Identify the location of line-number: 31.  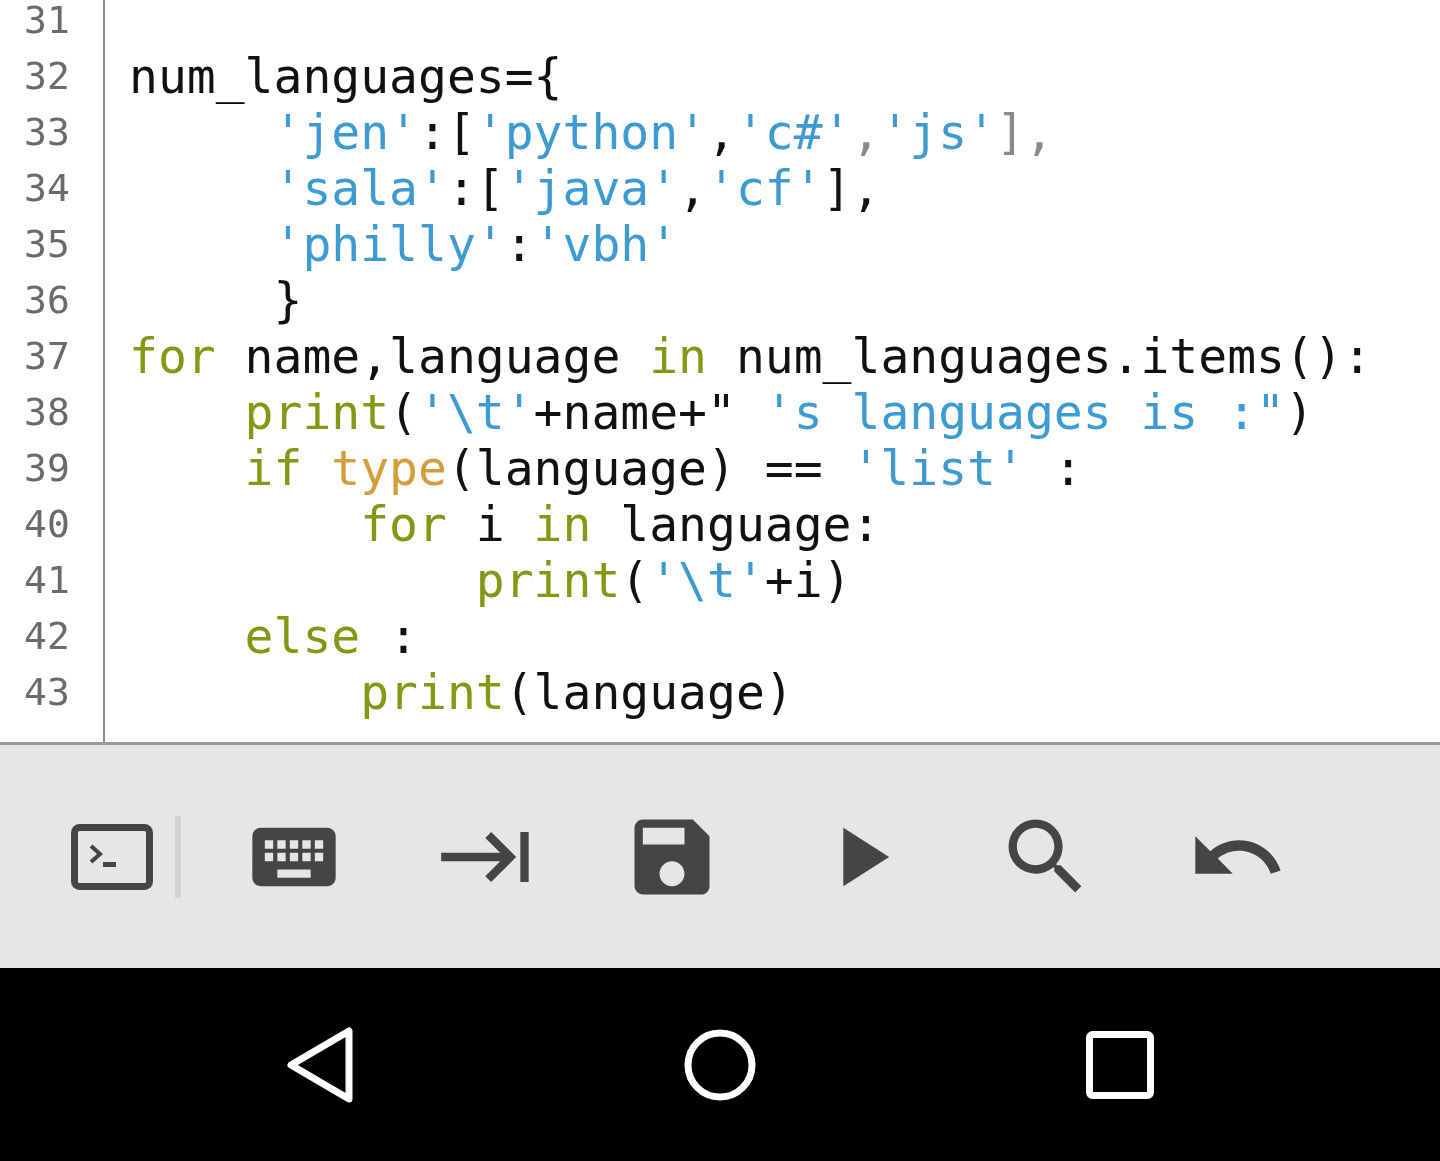
(47, 22).